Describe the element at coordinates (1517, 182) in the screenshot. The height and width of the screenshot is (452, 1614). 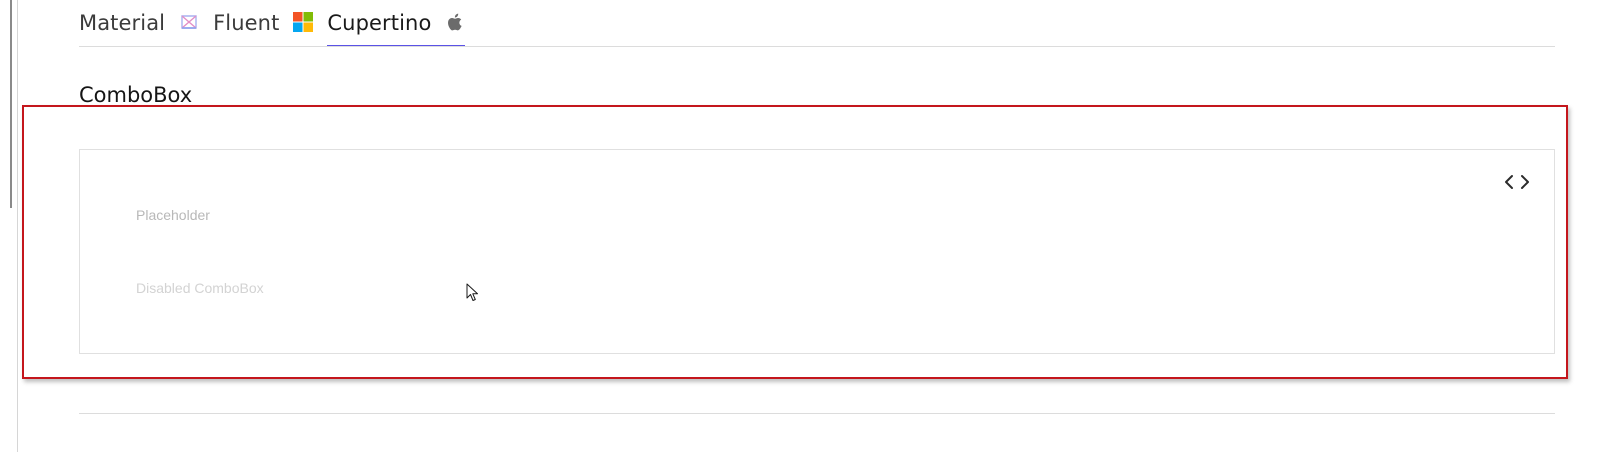
I see `code-icon` at that location.